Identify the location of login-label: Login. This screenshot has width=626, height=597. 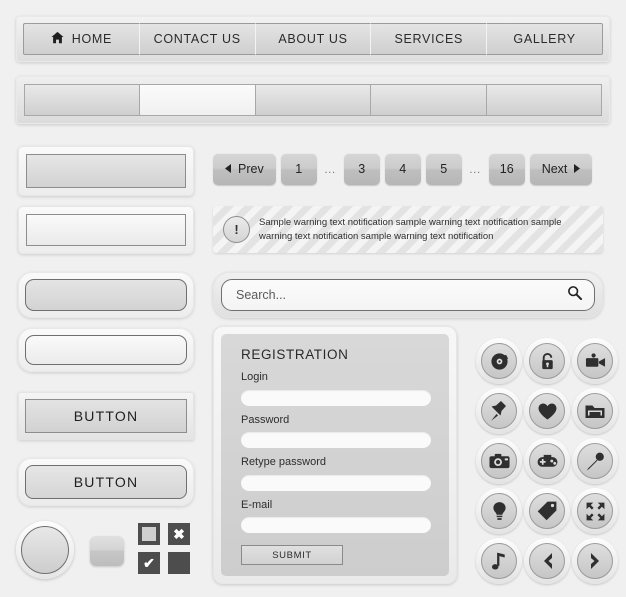
(254, 377).